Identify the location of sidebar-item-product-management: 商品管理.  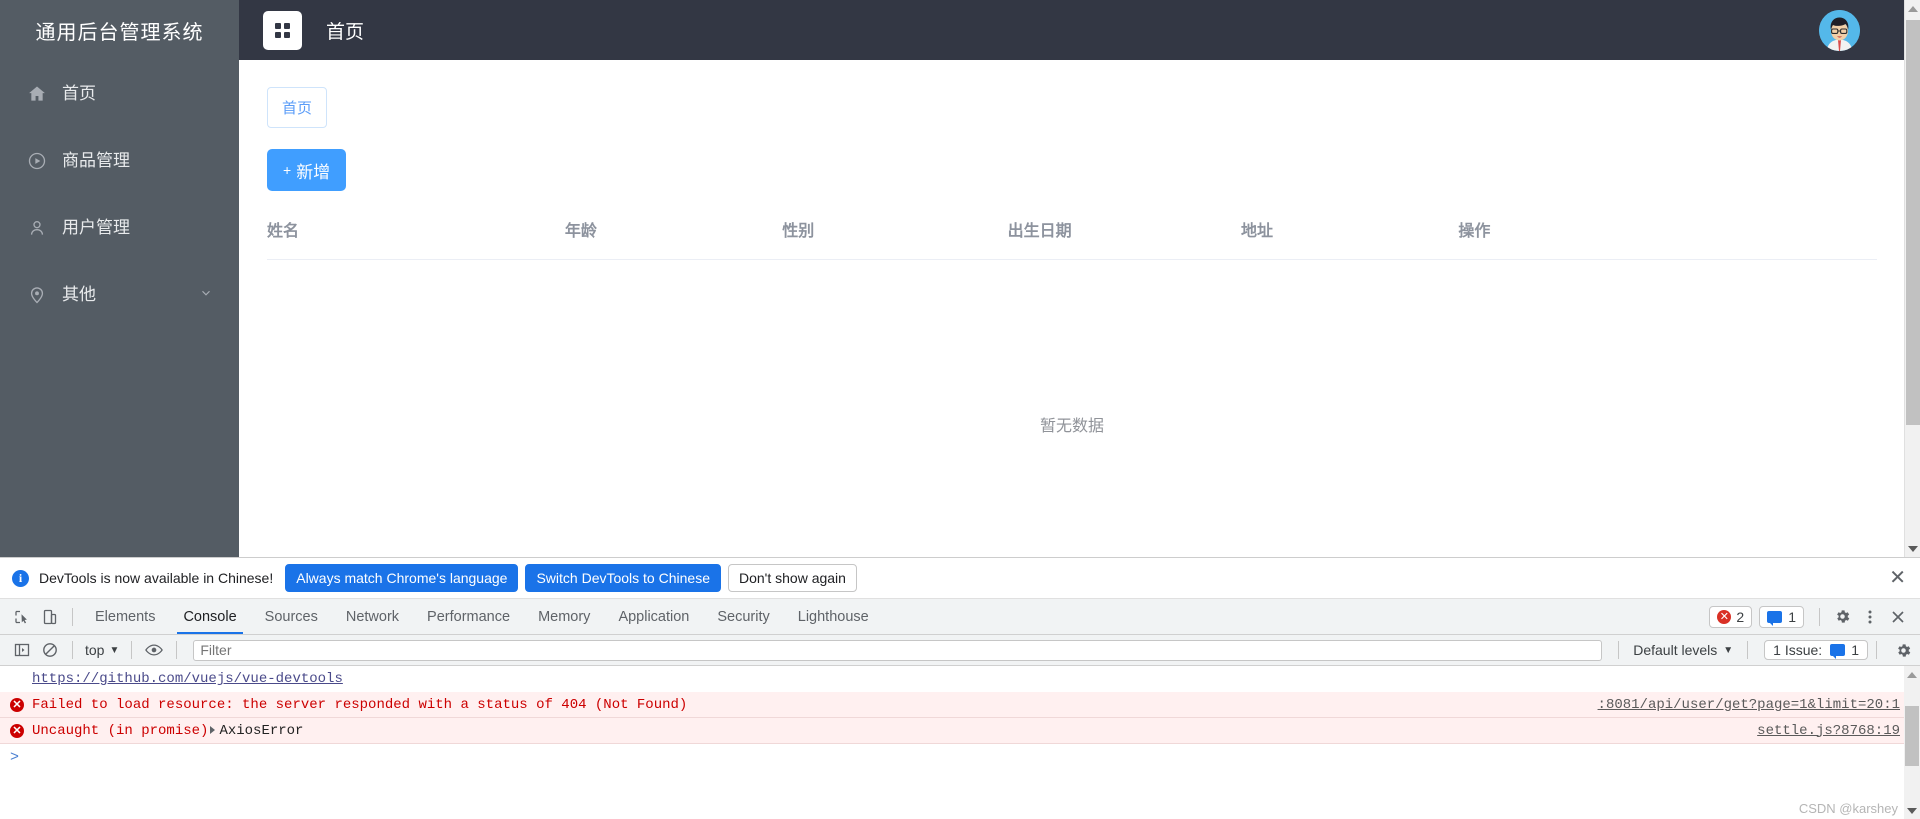
(119, 160).